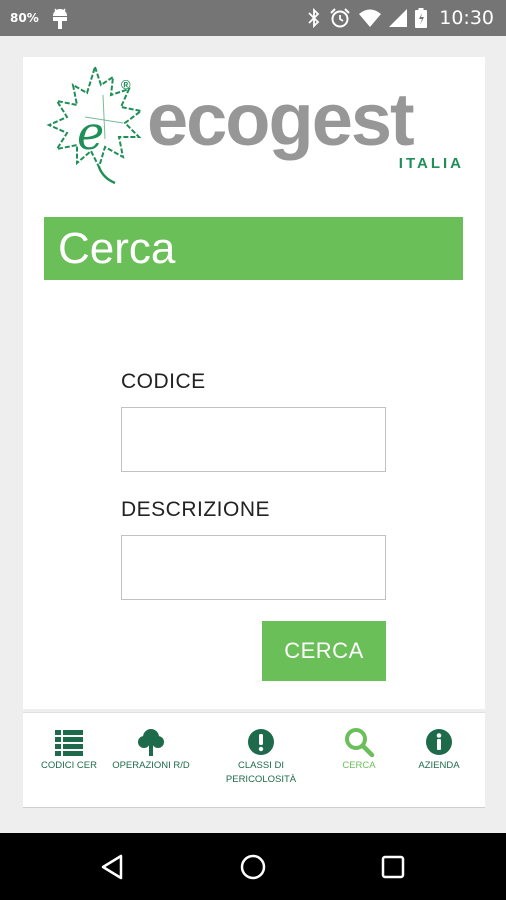  What do you see at coordinates (359, 765) in the screenshot?
I see `nav-label: CERCA` at bounding box center [359, 765].